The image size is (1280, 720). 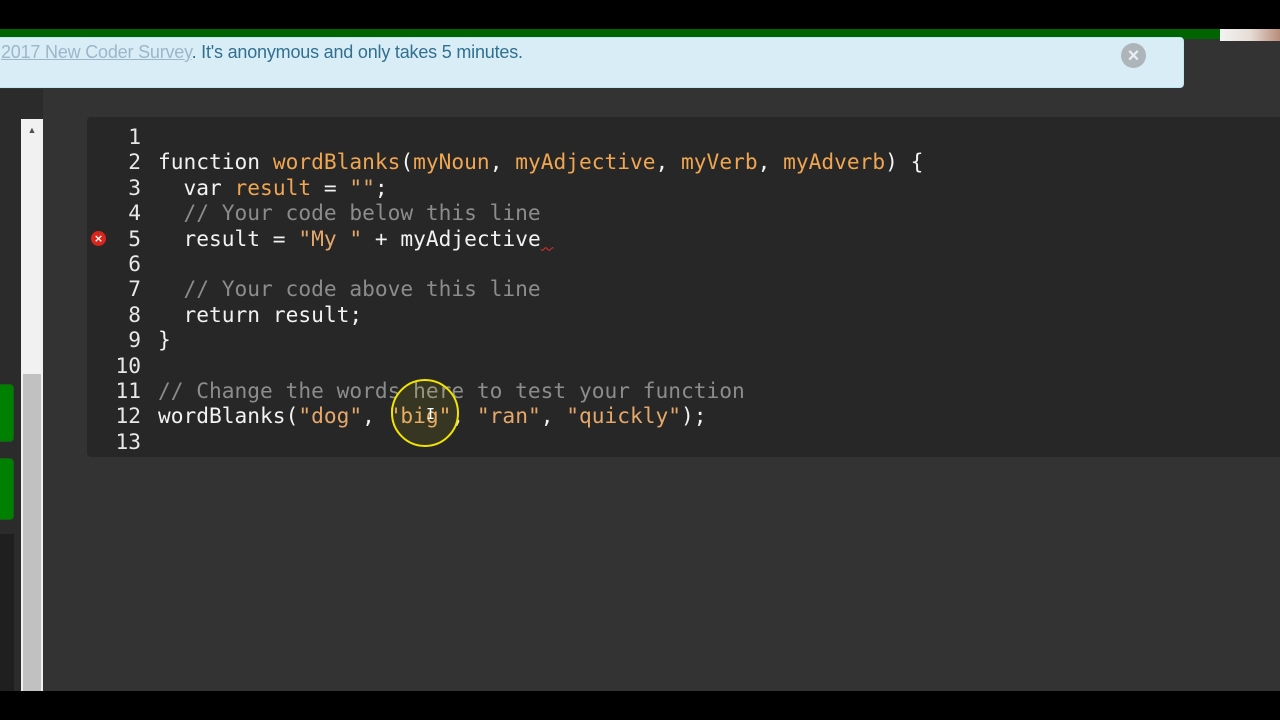 What do you see at coordinates (330, 187) in the screenshot?
I see `code-token: =` at bounding box center [330, 187].